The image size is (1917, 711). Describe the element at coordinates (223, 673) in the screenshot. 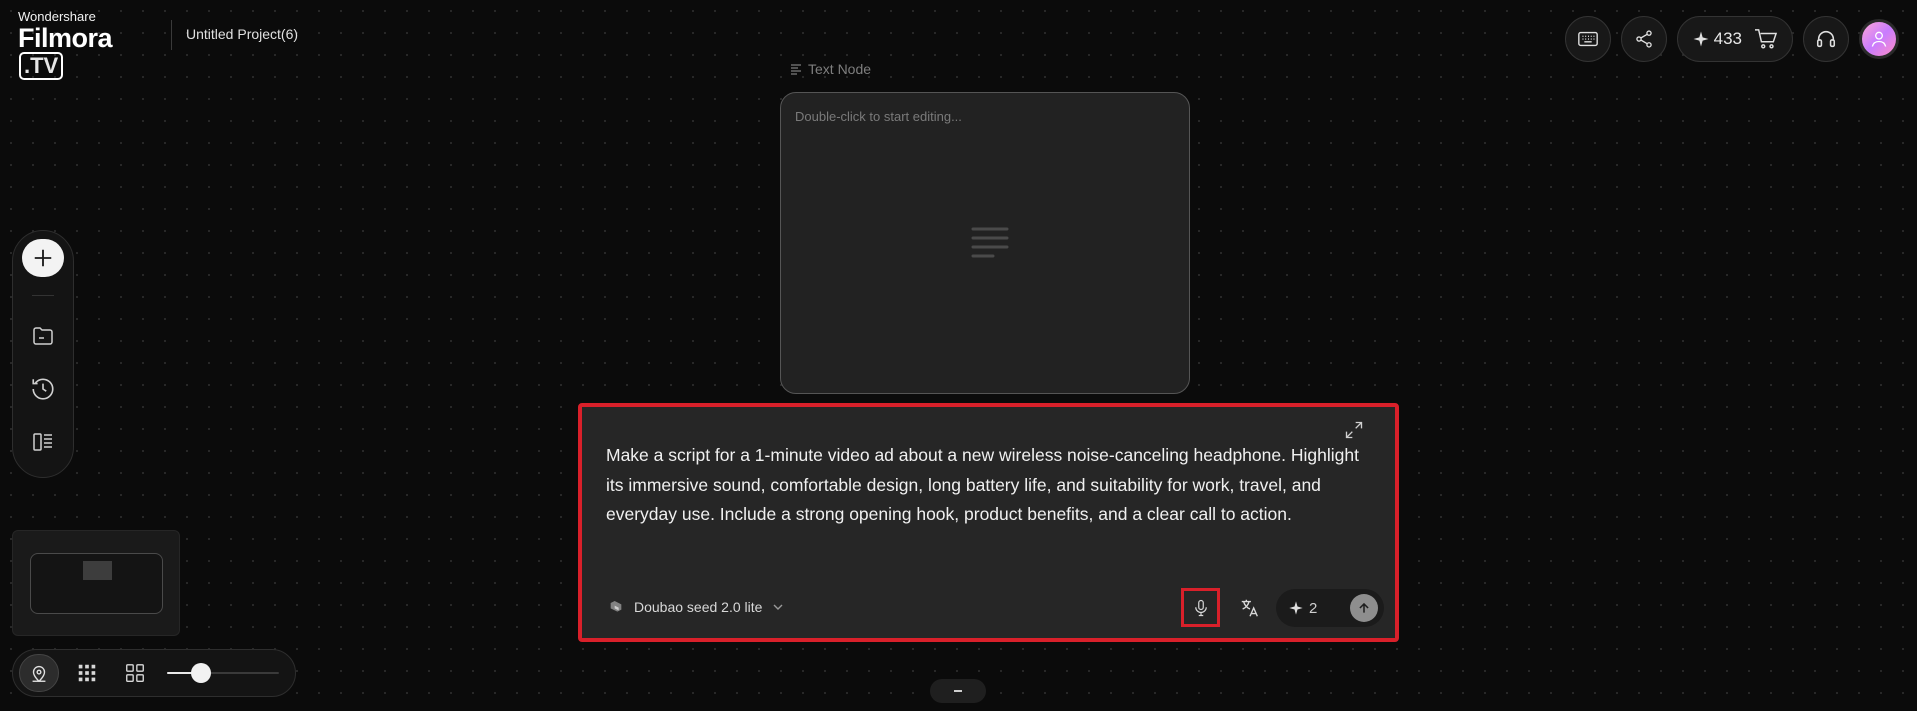

I see `zoom-slider` at that location.